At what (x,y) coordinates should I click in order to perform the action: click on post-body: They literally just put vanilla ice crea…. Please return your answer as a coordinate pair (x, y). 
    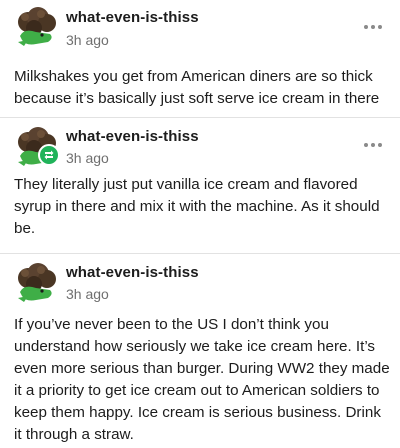
    Looking at the image, I should click on (197, 206).